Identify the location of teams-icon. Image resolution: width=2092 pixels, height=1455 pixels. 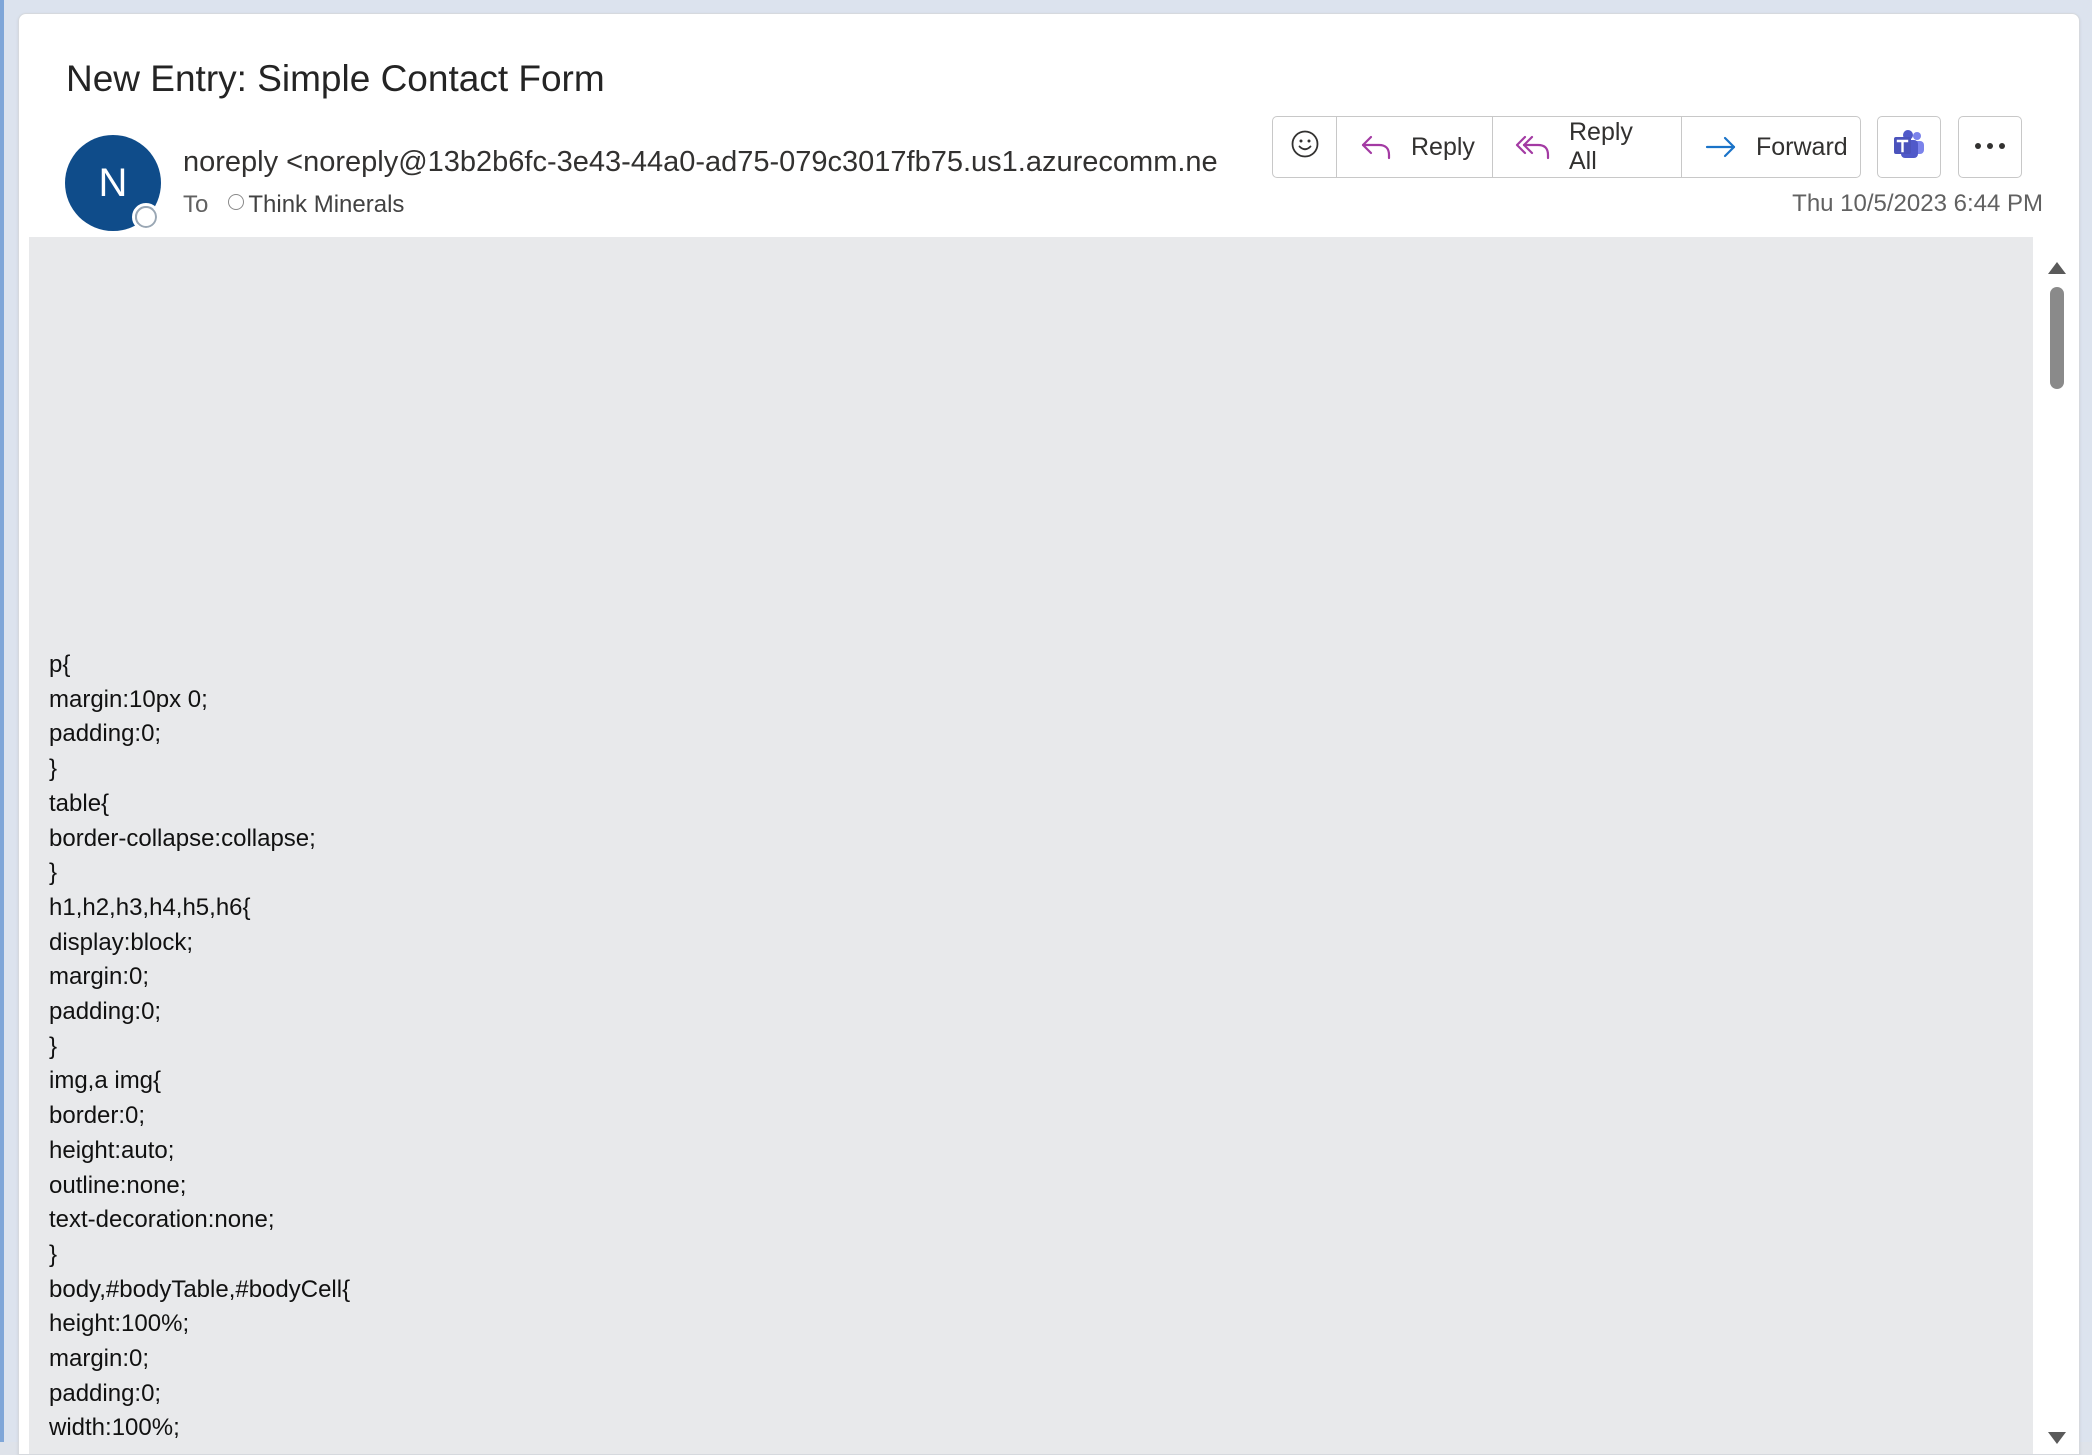
(1909, 147).